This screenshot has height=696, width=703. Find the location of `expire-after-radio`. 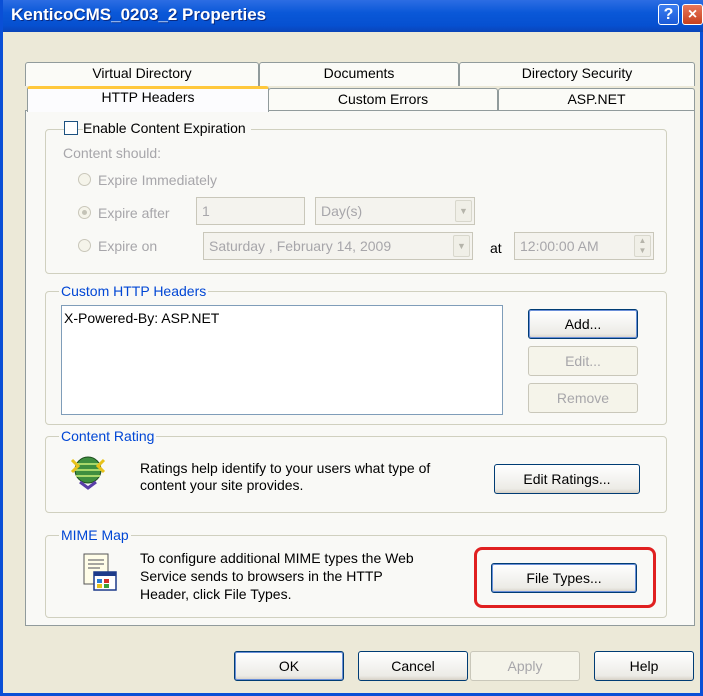

expire-after-radio is located at coordinates (84, 212).